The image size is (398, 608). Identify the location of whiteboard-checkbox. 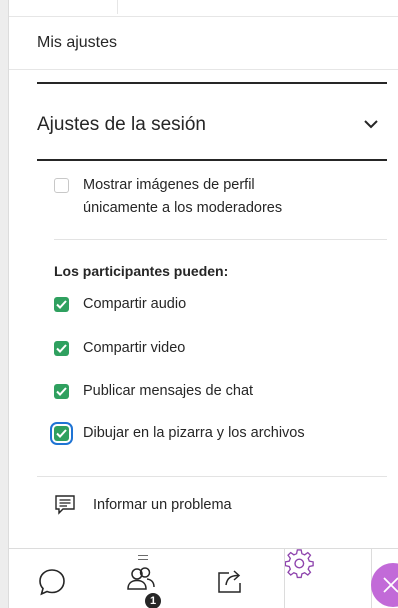
(61, 433).